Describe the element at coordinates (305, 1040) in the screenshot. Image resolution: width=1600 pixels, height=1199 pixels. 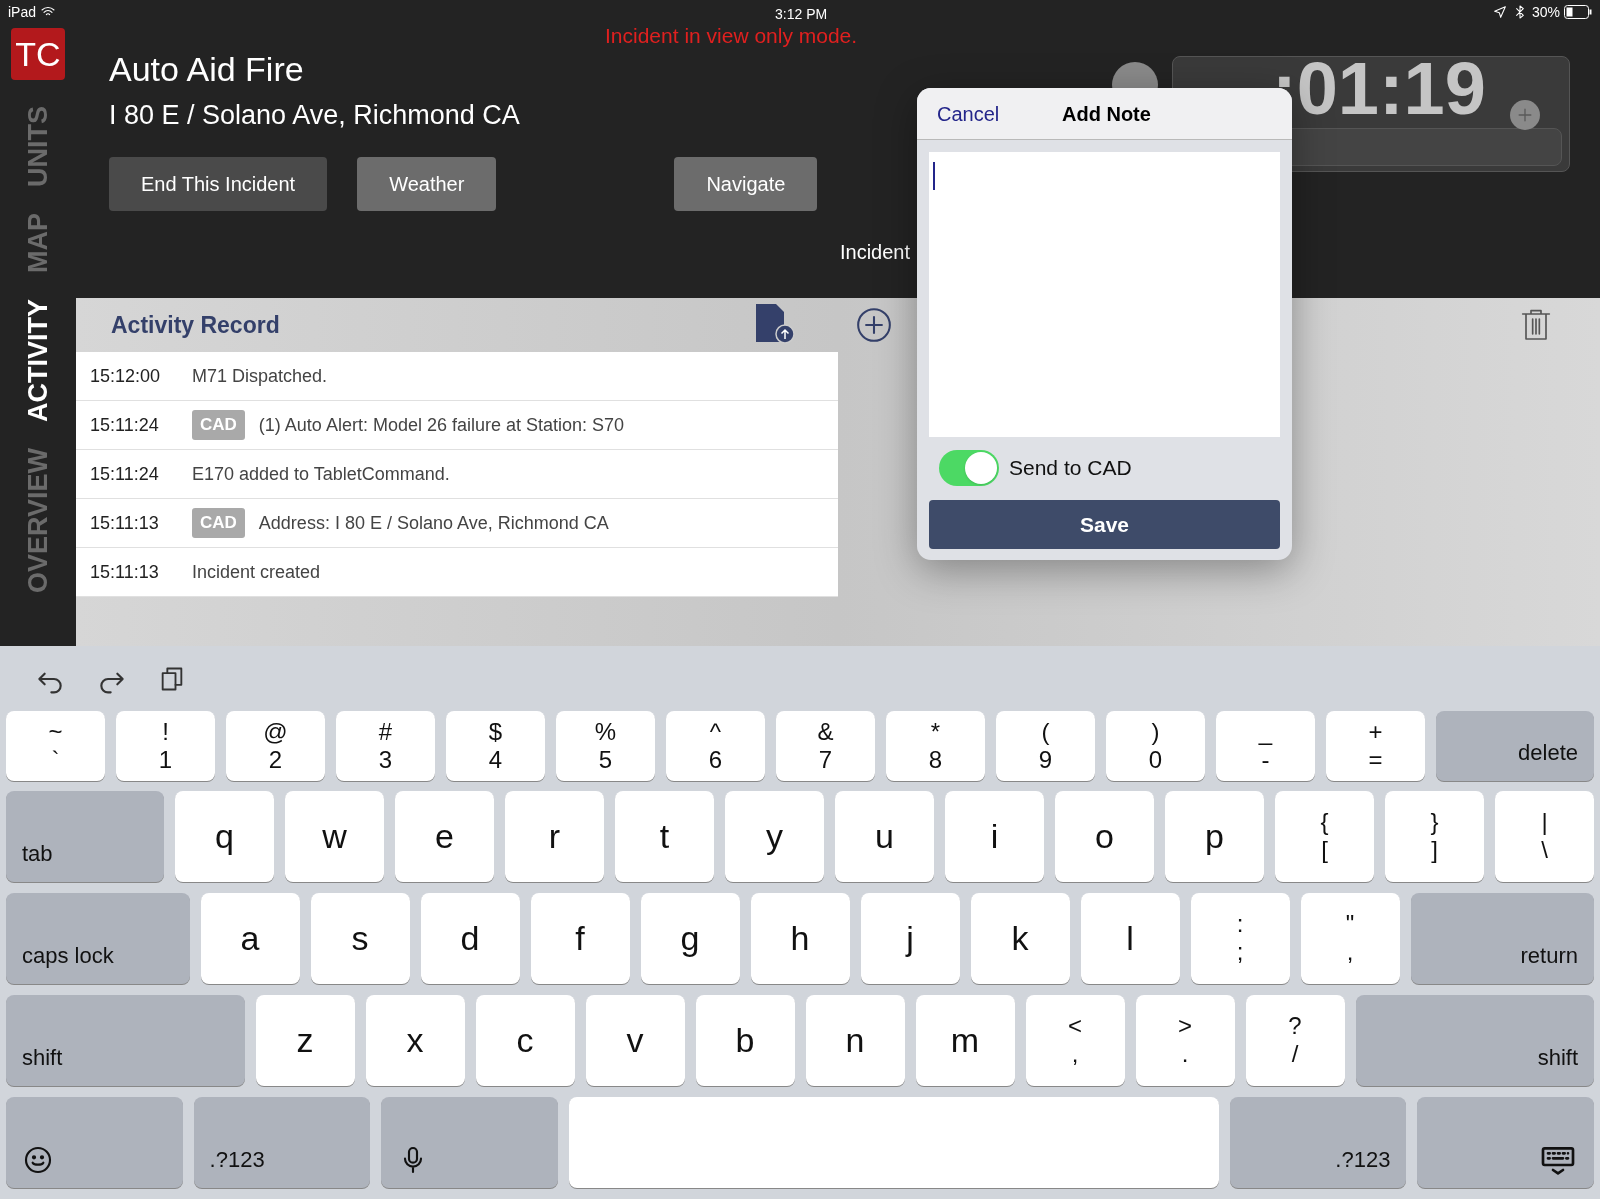
I see `keyboard-key: z` at that location.